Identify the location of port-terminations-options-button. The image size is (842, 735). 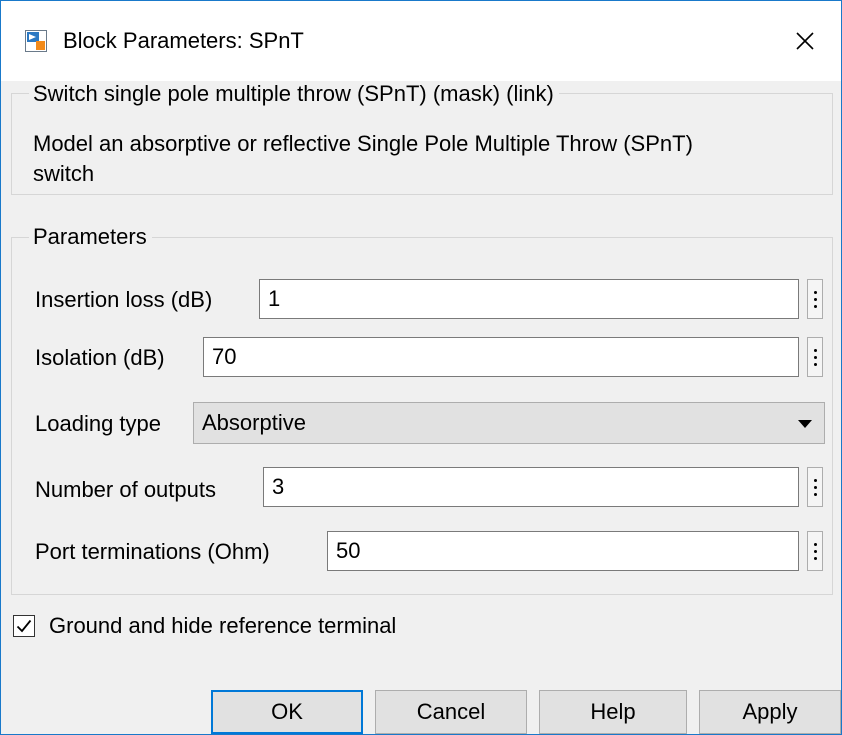
(815, 551).